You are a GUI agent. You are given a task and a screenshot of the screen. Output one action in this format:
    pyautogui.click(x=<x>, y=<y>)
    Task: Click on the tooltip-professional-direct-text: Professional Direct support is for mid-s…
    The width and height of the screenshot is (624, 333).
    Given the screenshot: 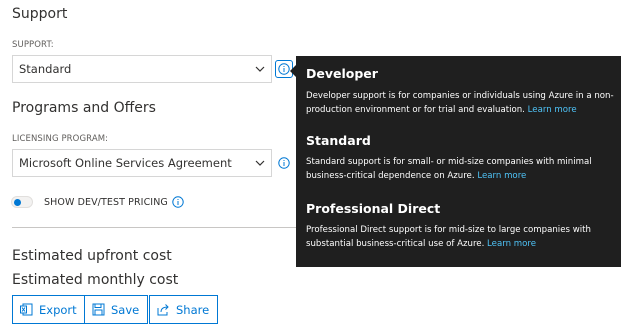 What is the action you would take?
    pyautogui.click(x=448, y=237)
    